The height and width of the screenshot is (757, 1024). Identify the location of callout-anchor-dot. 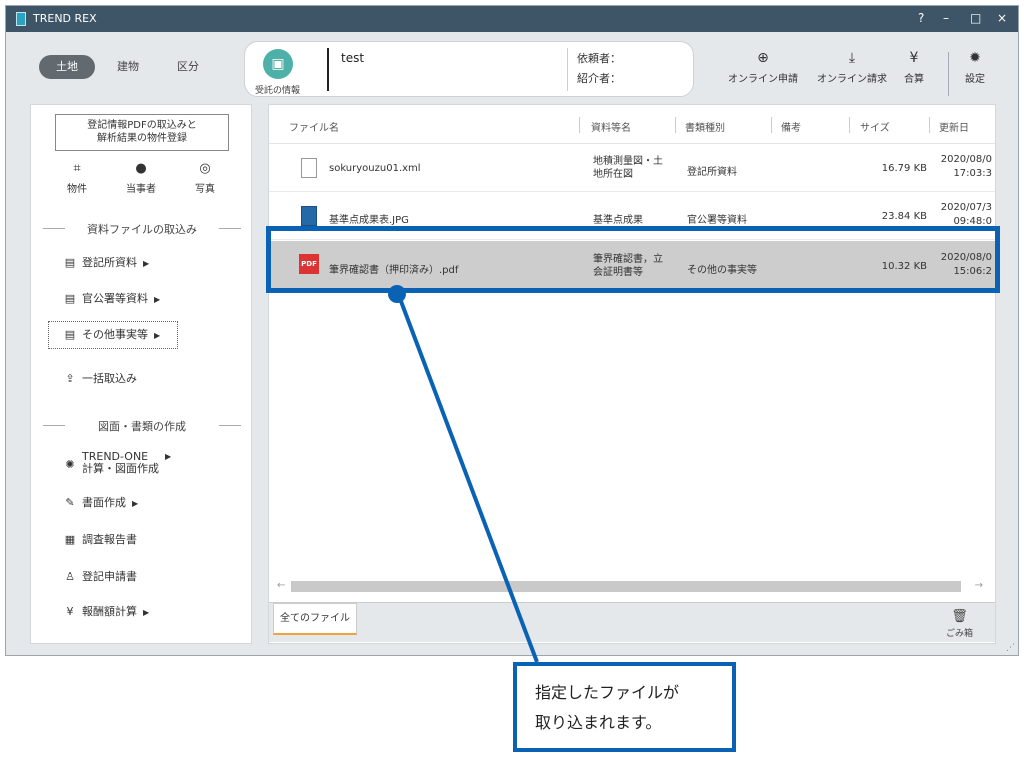
(397, 294).